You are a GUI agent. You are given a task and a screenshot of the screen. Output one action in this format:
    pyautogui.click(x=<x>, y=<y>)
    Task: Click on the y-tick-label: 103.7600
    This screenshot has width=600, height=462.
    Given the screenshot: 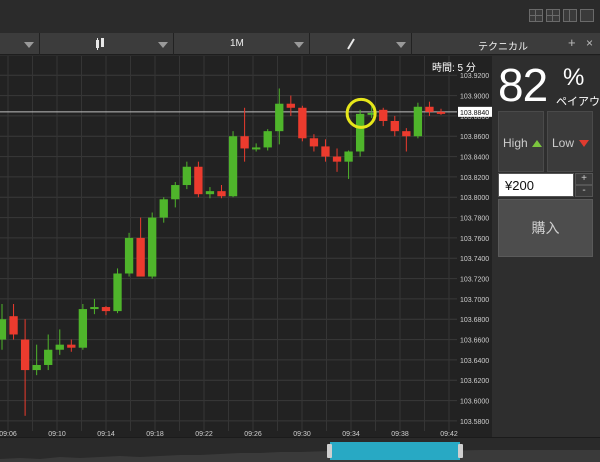 What is the action you would take?
    pyautogui.click(x=474, y=239)
    